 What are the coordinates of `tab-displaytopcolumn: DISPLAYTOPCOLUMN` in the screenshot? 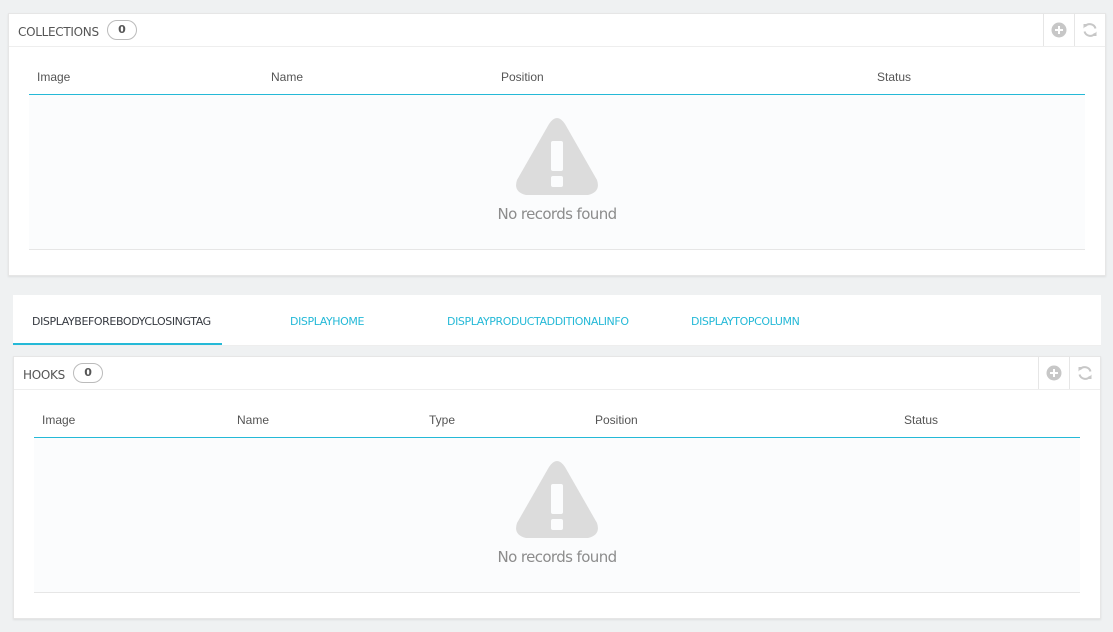 It's located at (745, 320).